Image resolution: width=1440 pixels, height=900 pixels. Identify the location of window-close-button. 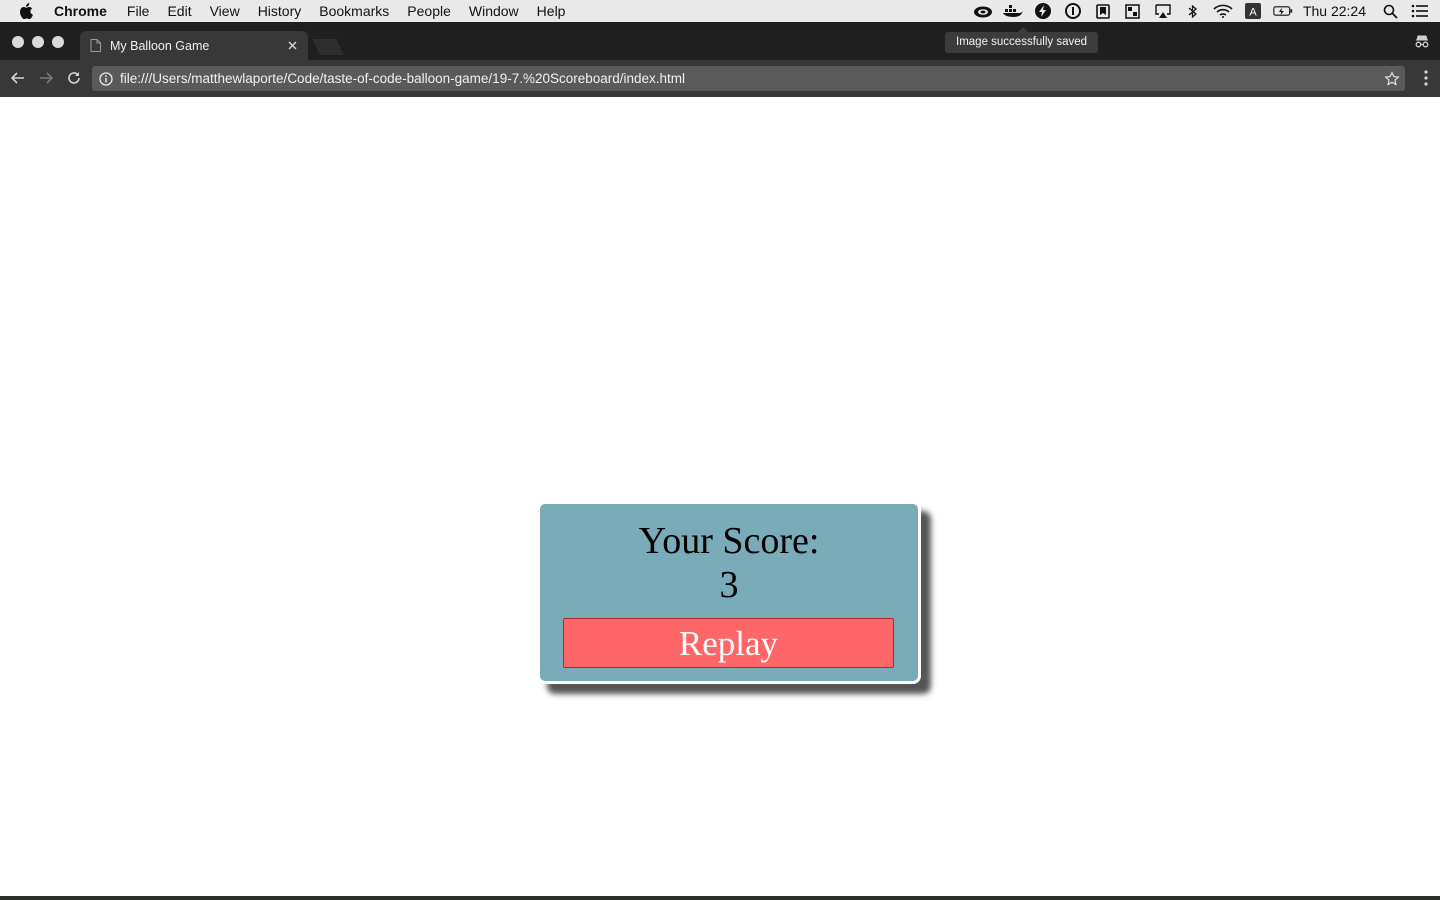
(18, 42).